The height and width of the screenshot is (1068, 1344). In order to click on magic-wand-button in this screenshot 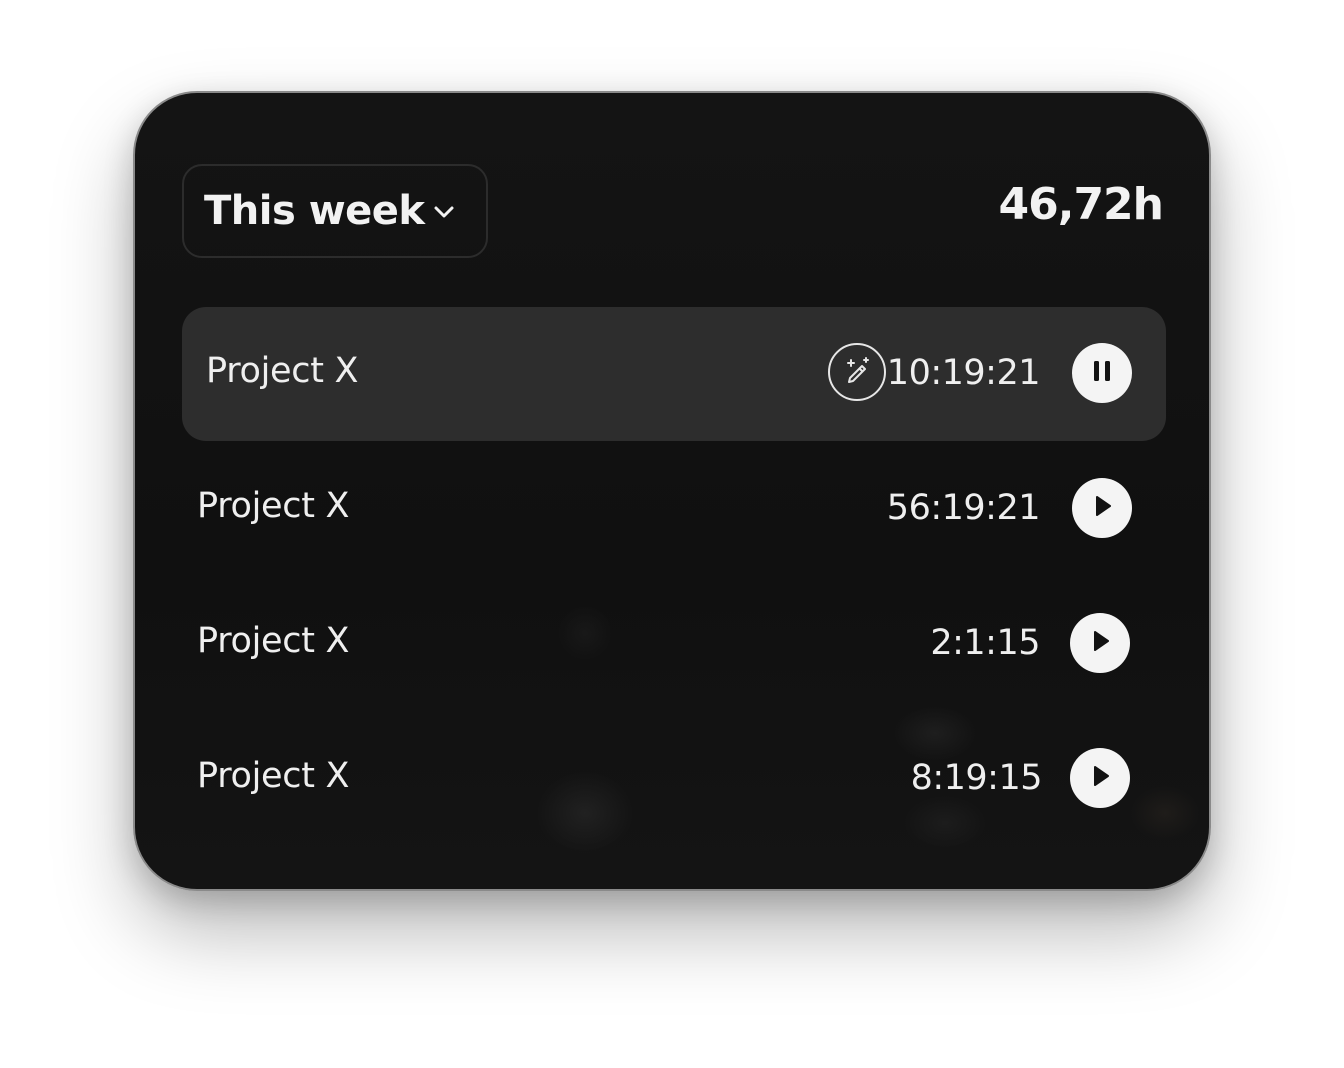, I will do `click(857, 372)`.